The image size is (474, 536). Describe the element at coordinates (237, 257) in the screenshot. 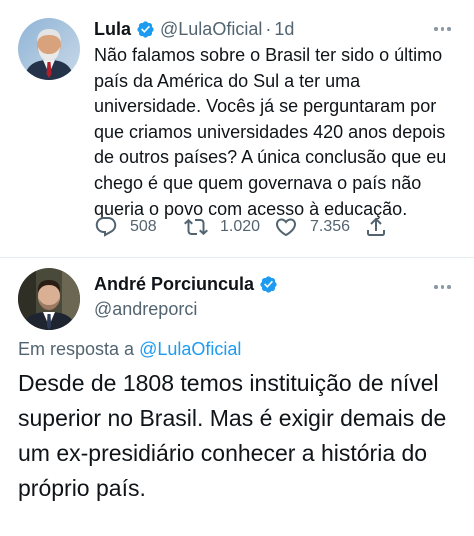

I see `tweet-divider` at that location.